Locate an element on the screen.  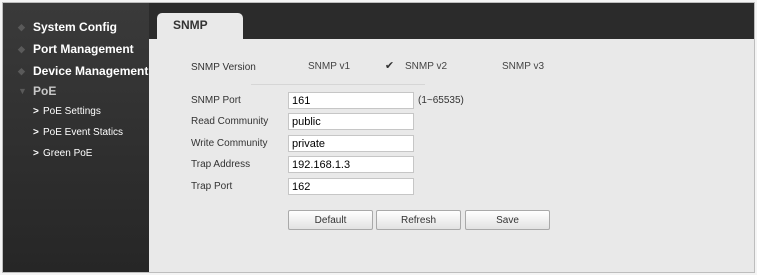
divider is located at coordinates (338, 84).